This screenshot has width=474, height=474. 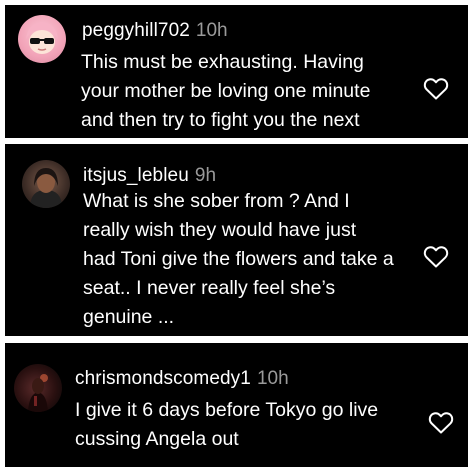 I want to click on comment-line: had Toni give the flowers and take a, so click(x=238, y=259).